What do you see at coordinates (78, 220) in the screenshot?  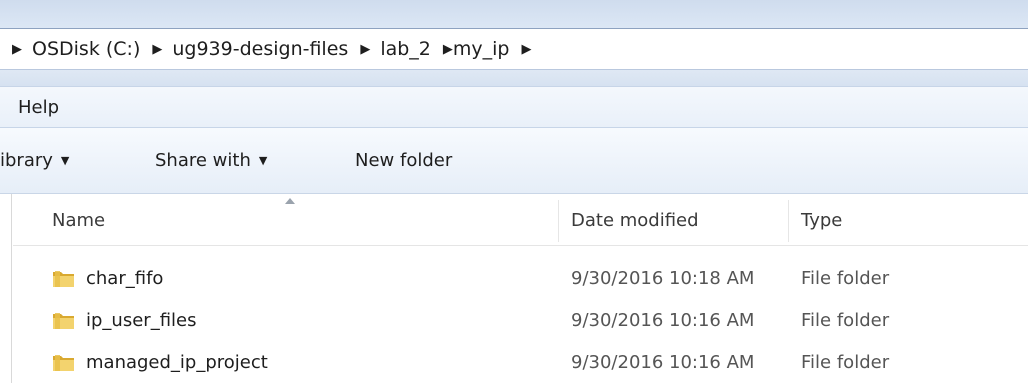 I see `column-header-name: Name` at bounding box center [78, 220].